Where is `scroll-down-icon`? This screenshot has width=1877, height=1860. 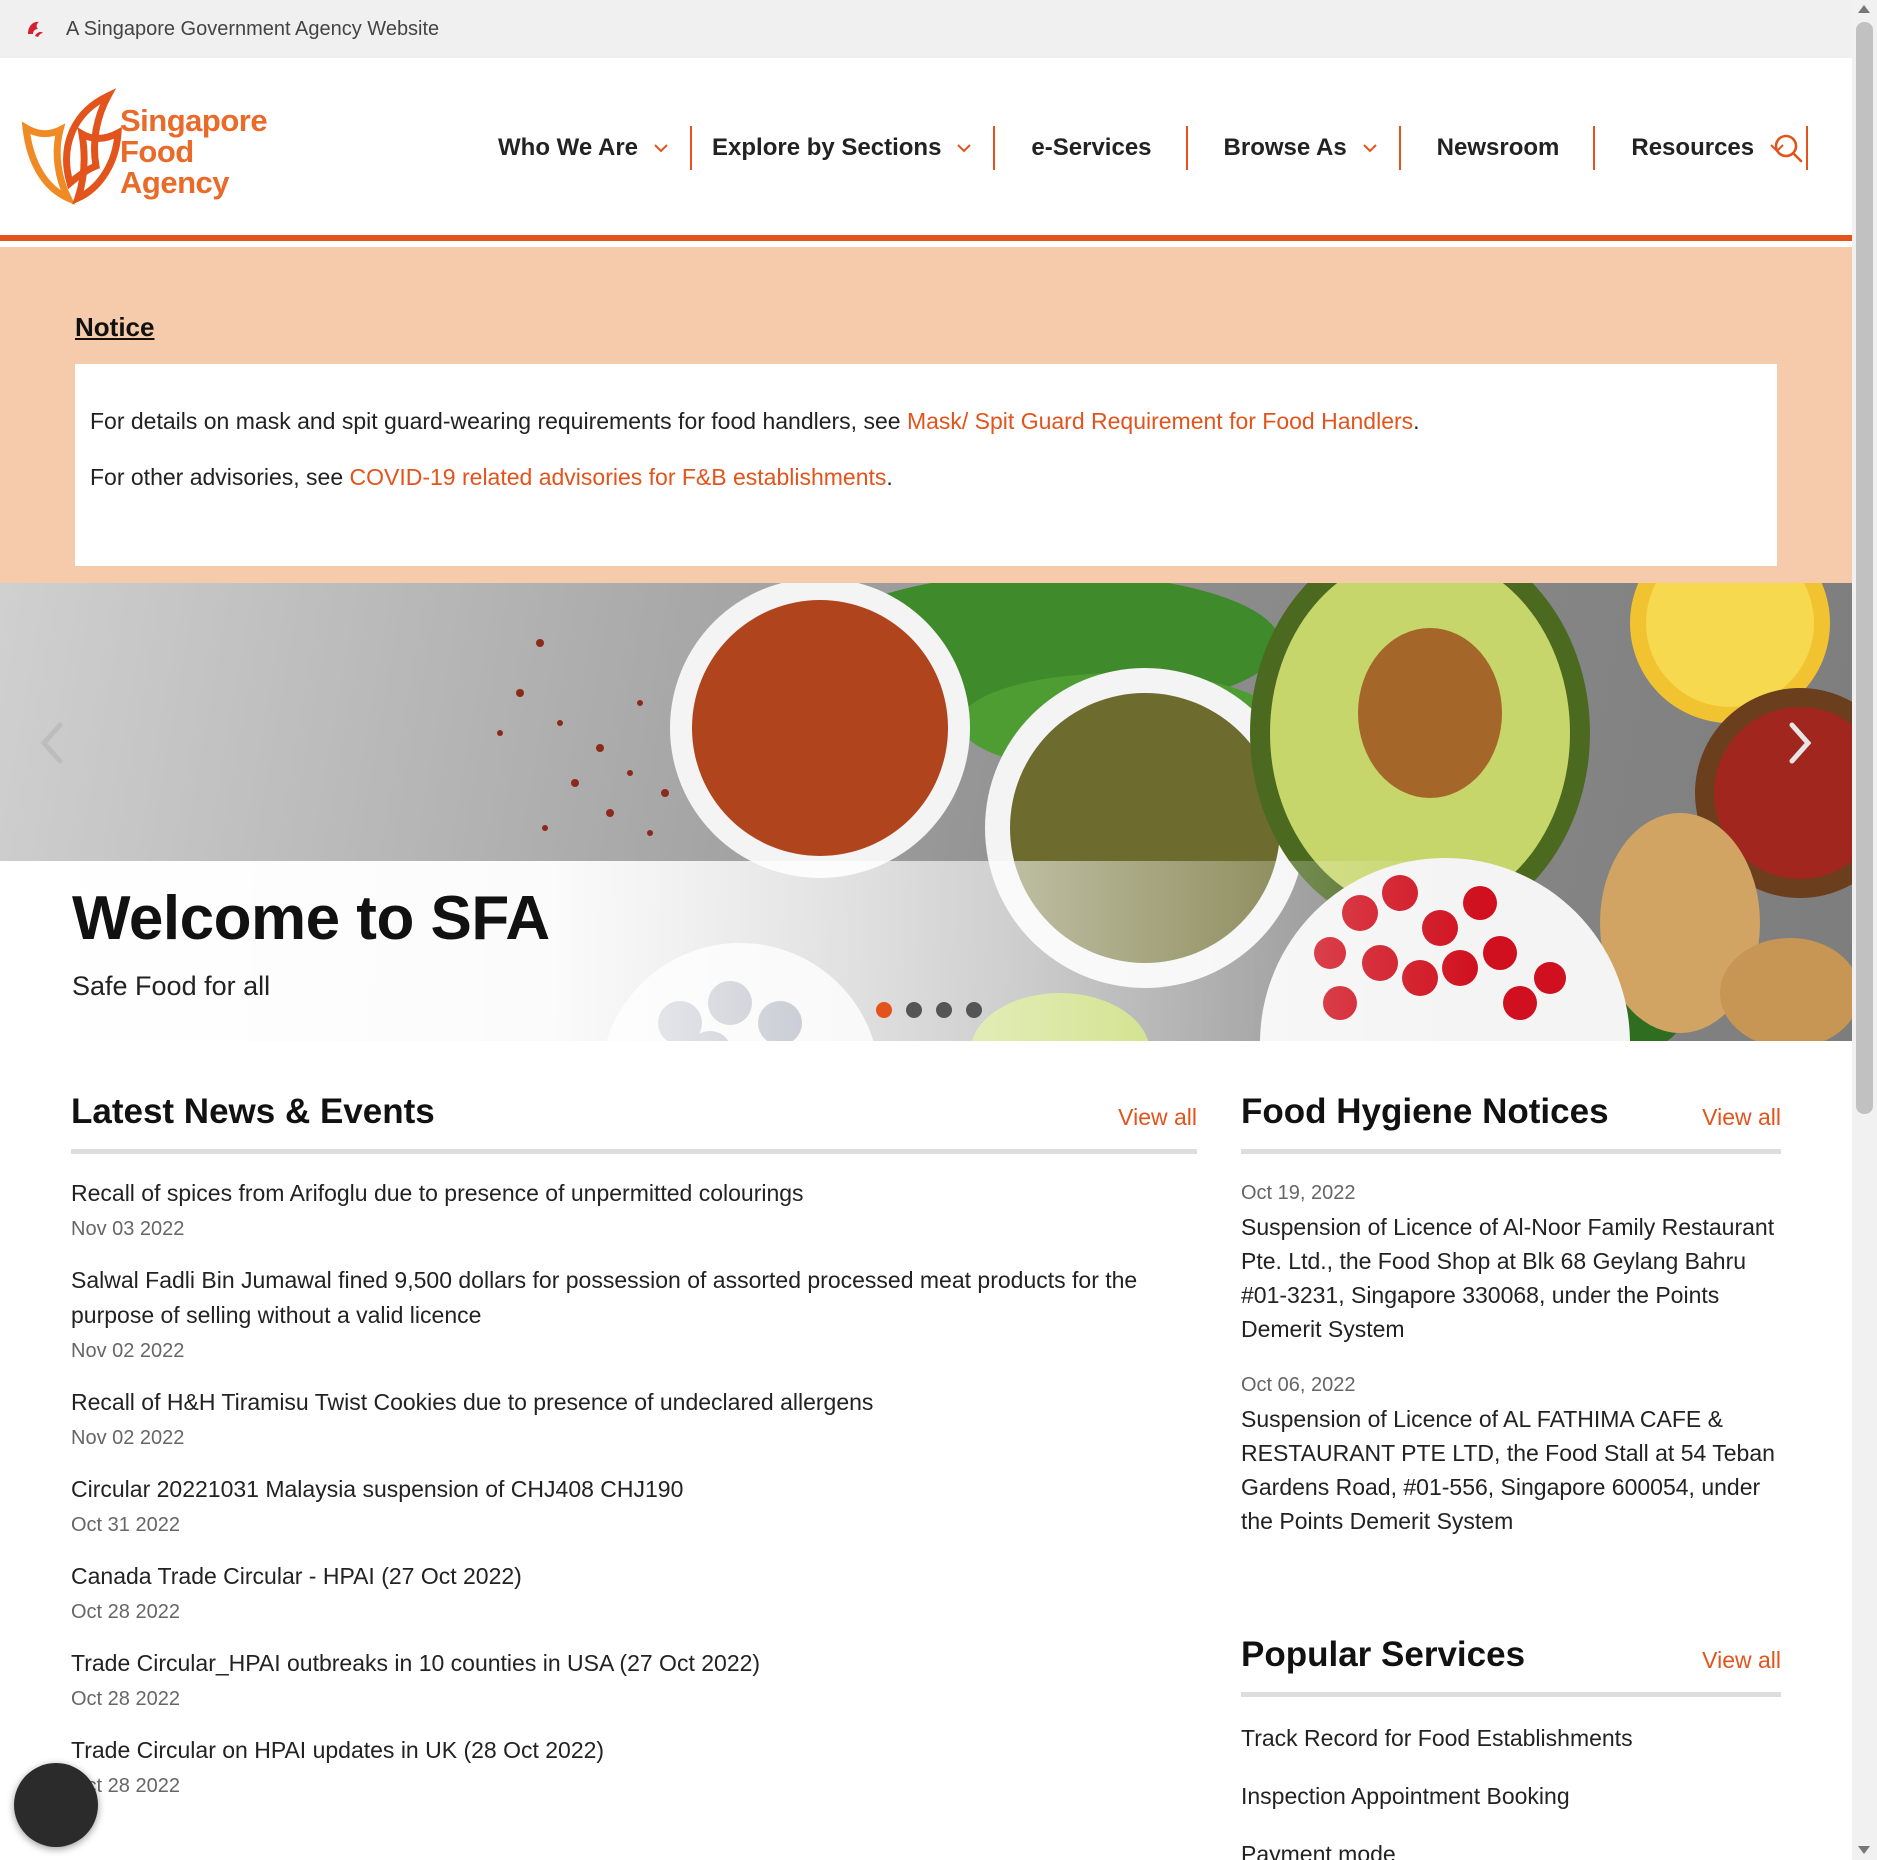
scroll-down-icon is located at coordinates (1864, 1850).